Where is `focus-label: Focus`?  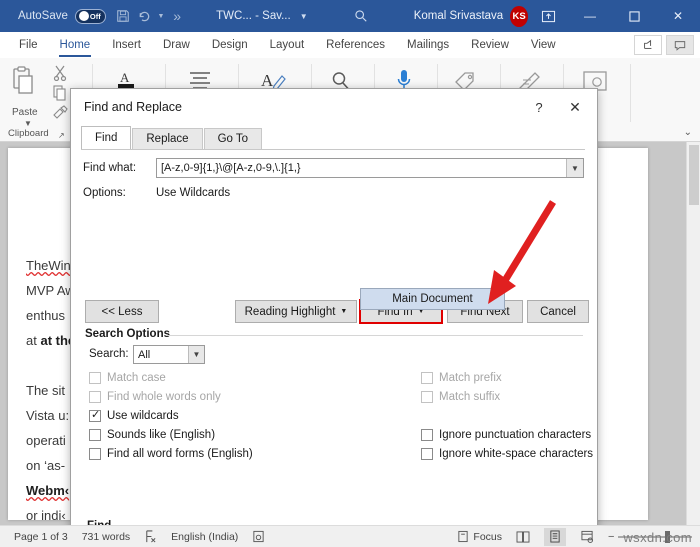 focus-label: Focus is located at coordinates (487, 536).